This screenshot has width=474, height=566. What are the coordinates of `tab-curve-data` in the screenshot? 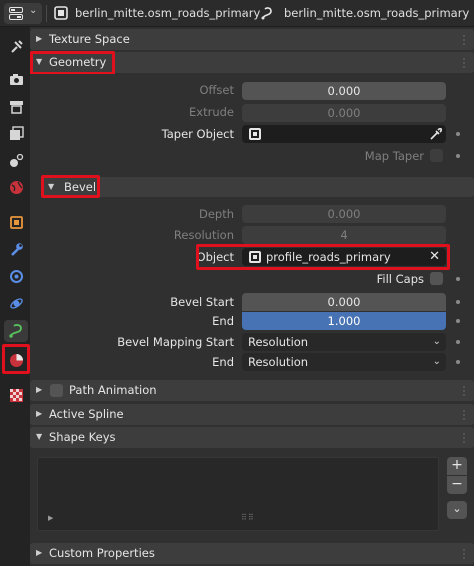 It's located at (16, 331).